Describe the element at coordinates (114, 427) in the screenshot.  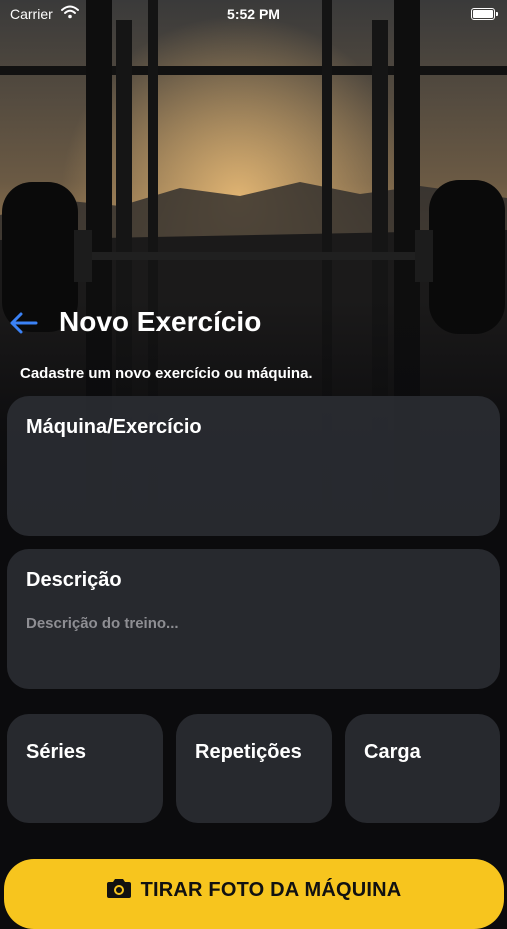
I see `machine-exercise-label: Máquina/Exercício` at that location.